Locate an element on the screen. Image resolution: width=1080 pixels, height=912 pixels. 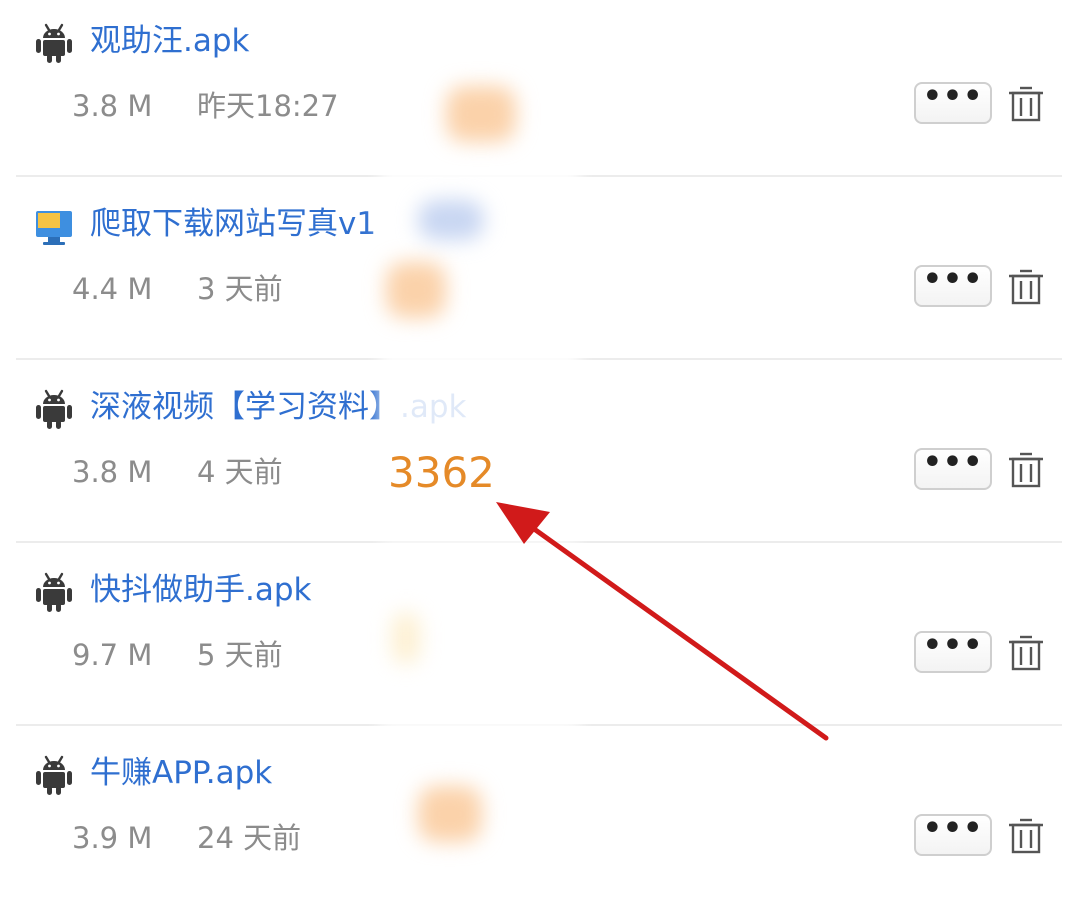
file-size: 4.4 M is located at coordinates (112, 289).